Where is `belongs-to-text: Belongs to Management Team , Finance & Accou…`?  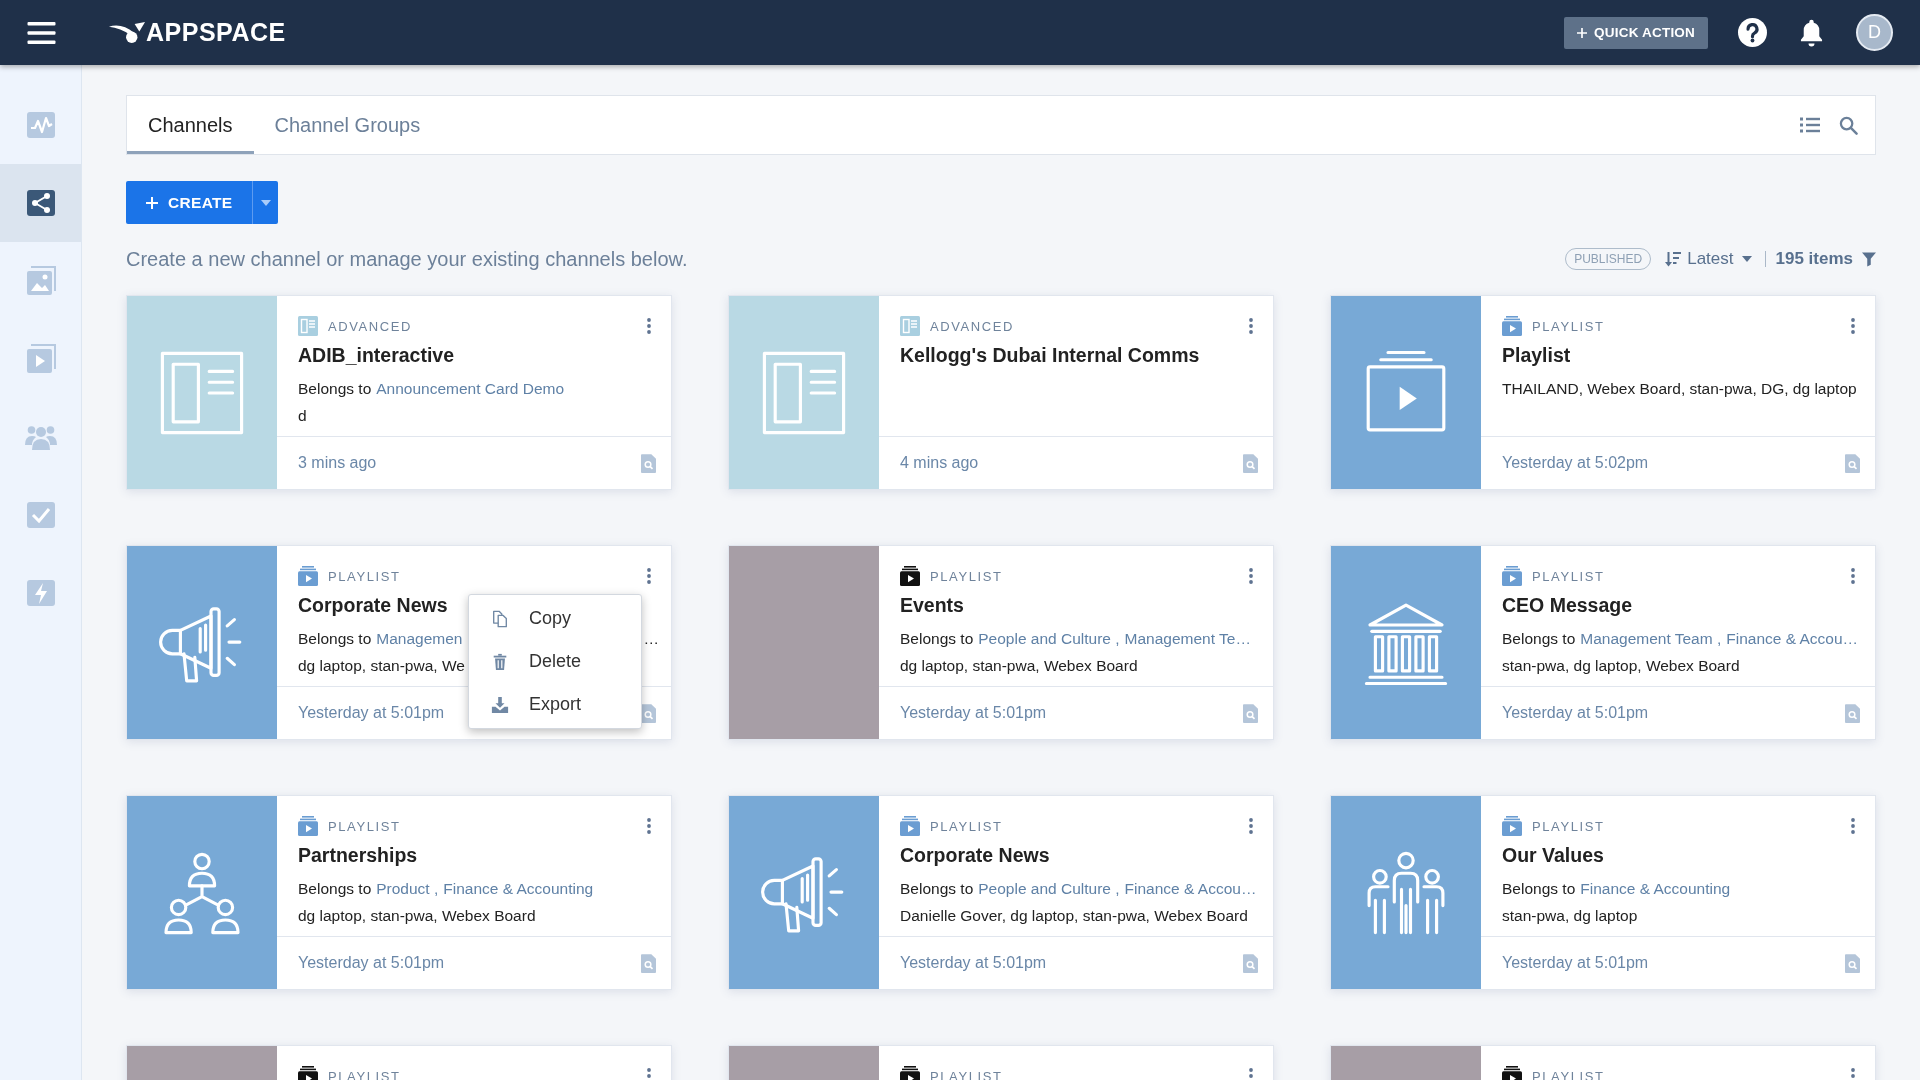
belongs-to-text: Belongs to Management Team , Finance & Accou… is located at coordinates (1680, 639).